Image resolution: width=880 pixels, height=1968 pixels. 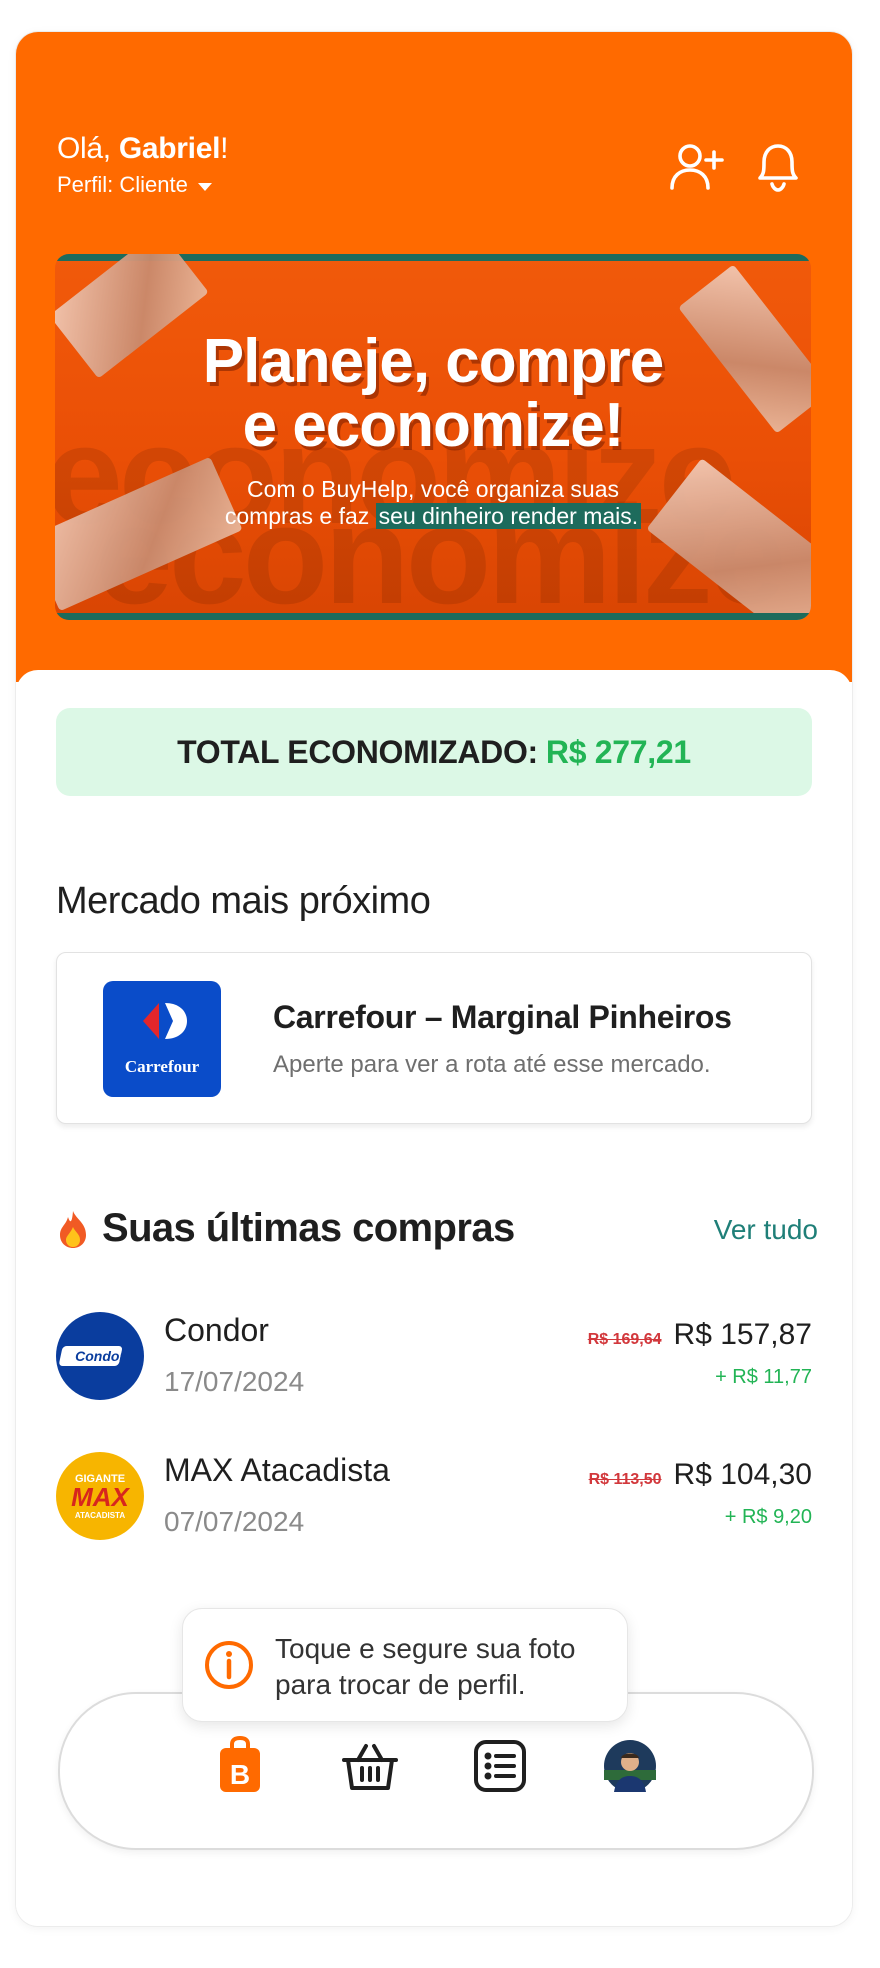 What do you see at coordinates (169, 148) in the screenshot?
I see `user-name: Gabriel` at bounding box center [169, 148].